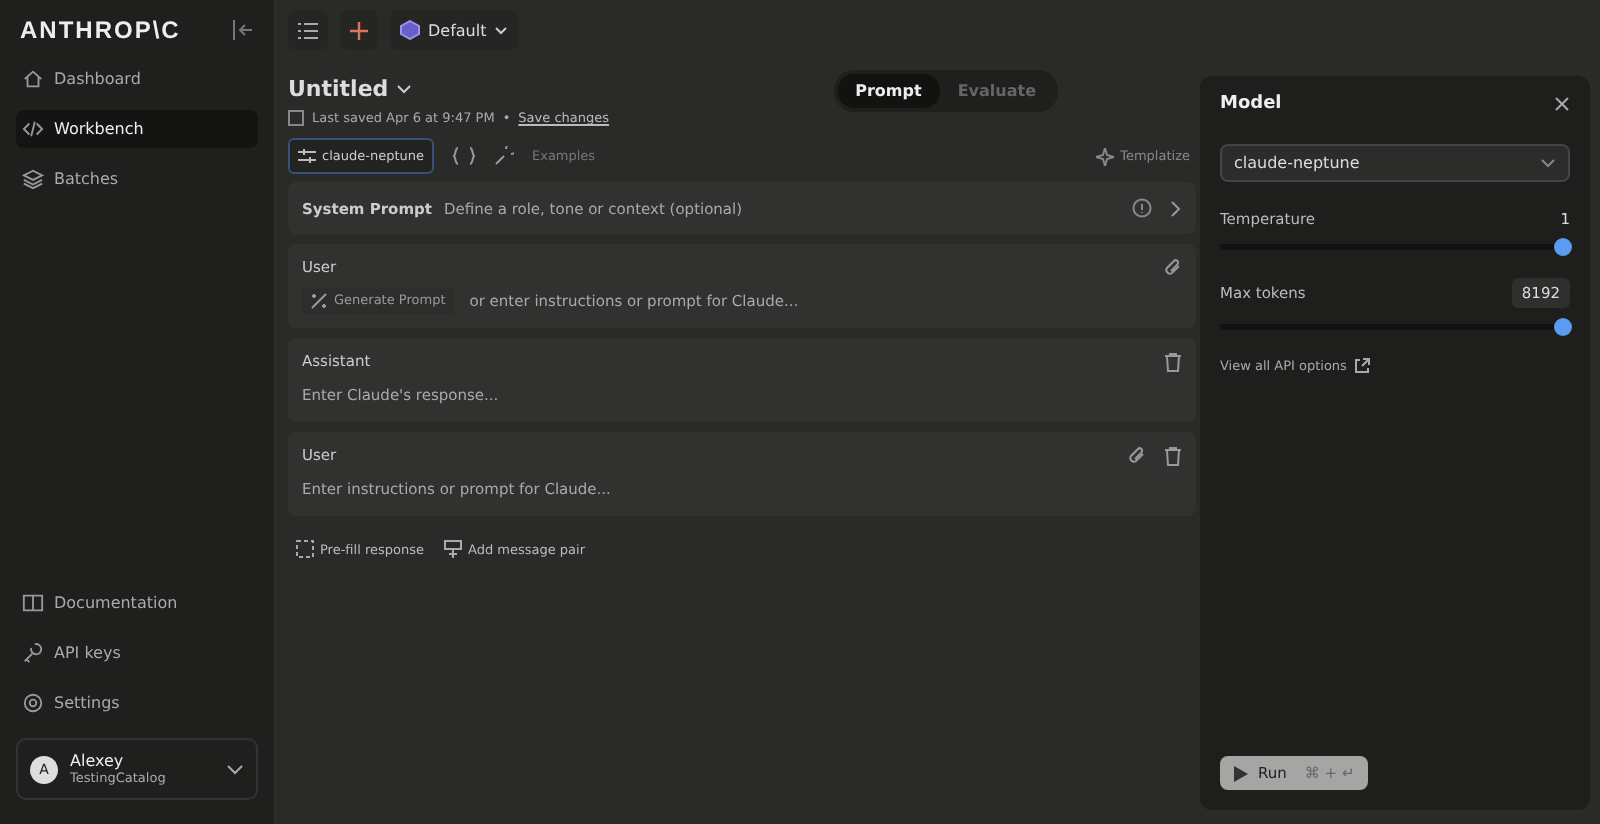 The height and width of the screenshot is (824, 1600). Describe the element at coordinates (1251, 104) in the screenshot. I see `panel-title: Model` at that location.